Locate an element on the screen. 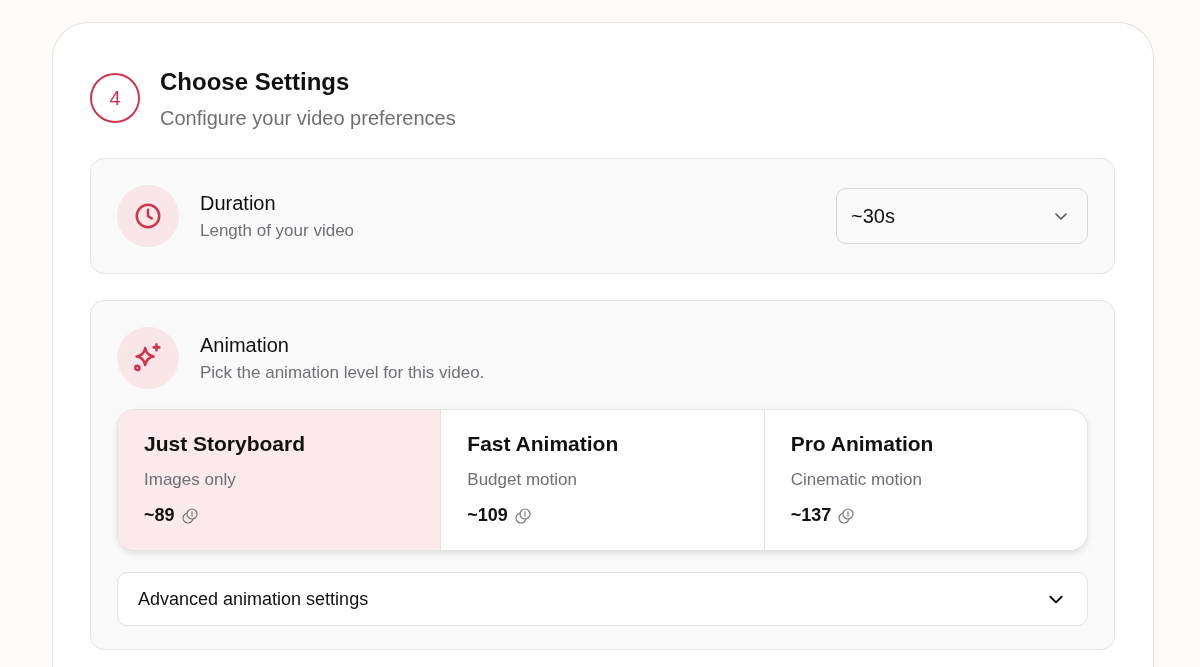 The width and height of the screenshot is (1200, 667). animation-option: Just Storyboard Images only ~89 is located at coordinates (279, 480).